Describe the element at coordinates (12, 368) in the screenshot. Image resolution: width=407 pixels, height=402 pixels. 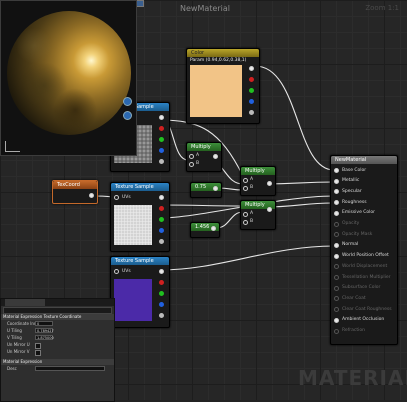
I see `row-label: Desc` at that location.